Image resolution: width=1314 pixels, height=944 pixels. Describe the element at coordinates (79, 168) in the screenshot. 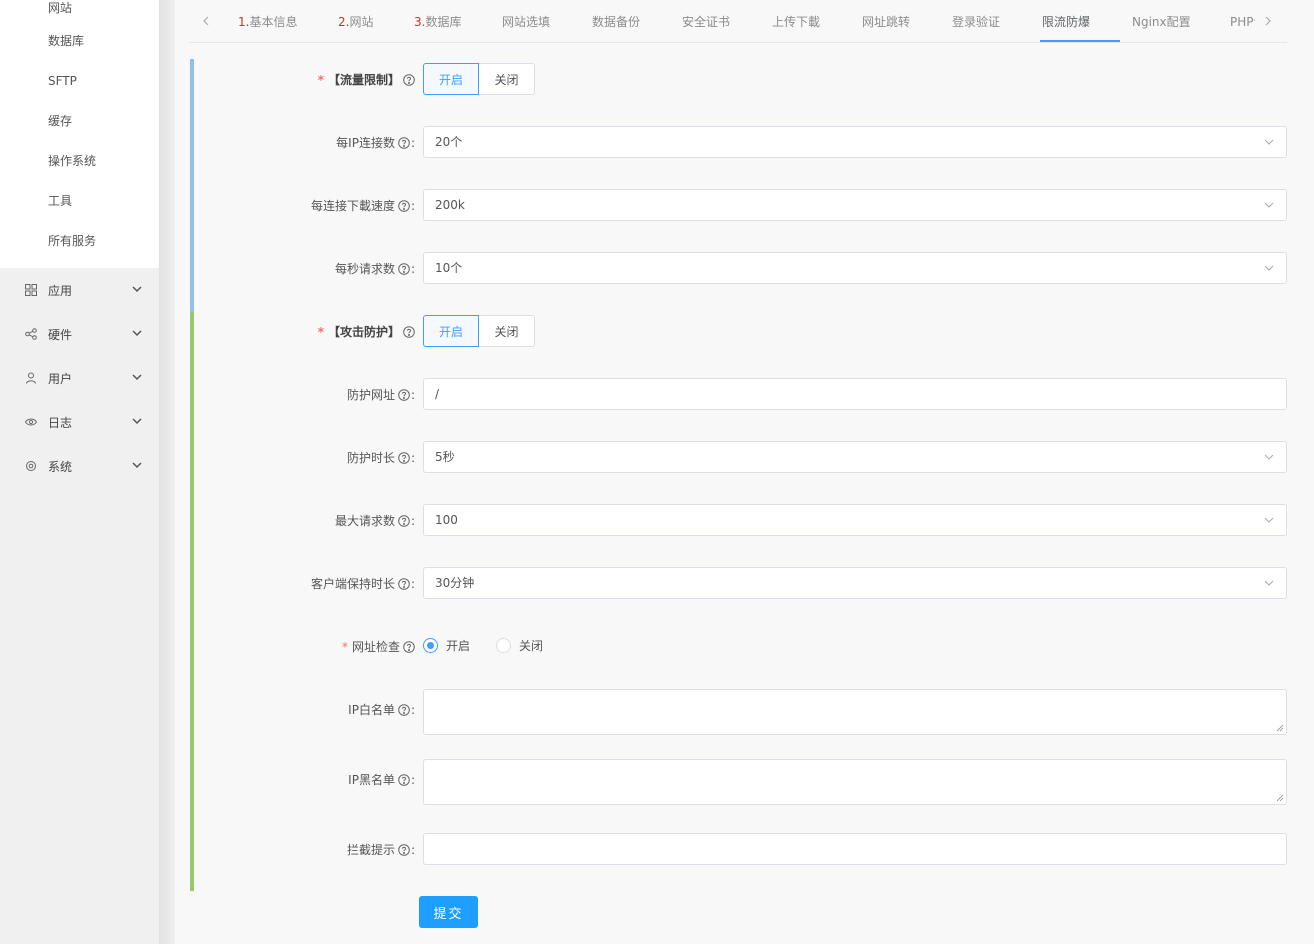

I see `sidebar-item-os: 操作系统` at that location.